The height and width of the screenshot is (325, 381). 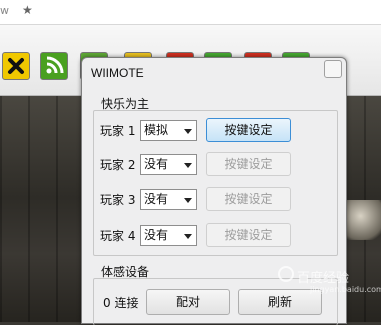 I want to click on player2-key-settings-button: 按键设定, so click(x=248, y=164).